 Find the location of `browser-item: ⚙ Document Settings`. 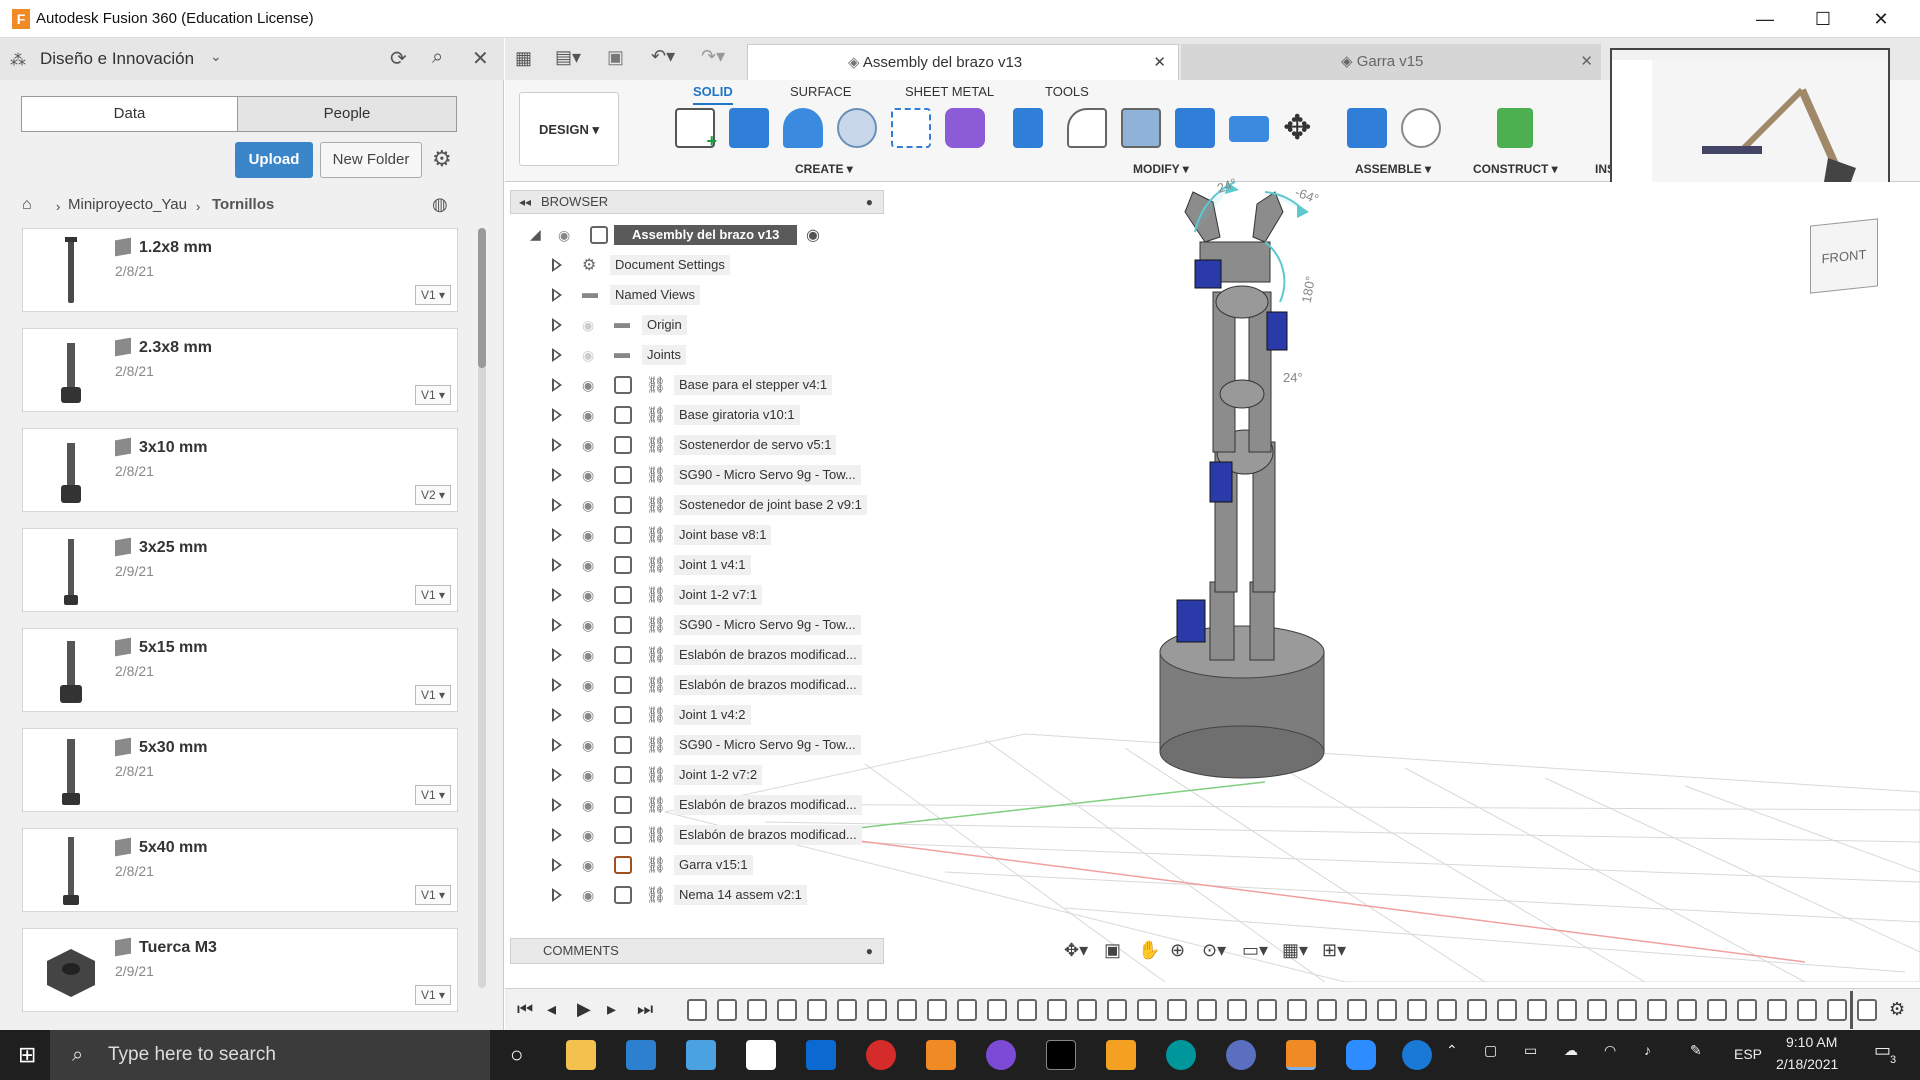

browser-item: ⚙ Document Settings is located at coordinates (697, 265).